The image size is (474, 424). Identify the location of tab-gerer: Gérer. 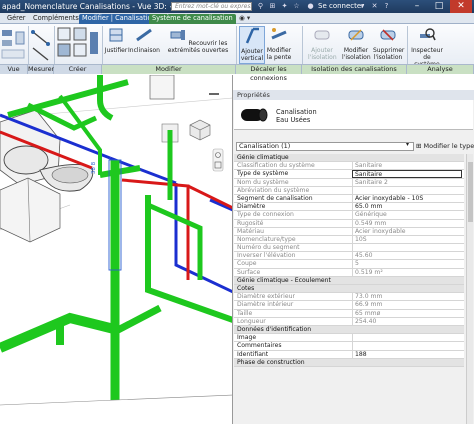
(16, 19).